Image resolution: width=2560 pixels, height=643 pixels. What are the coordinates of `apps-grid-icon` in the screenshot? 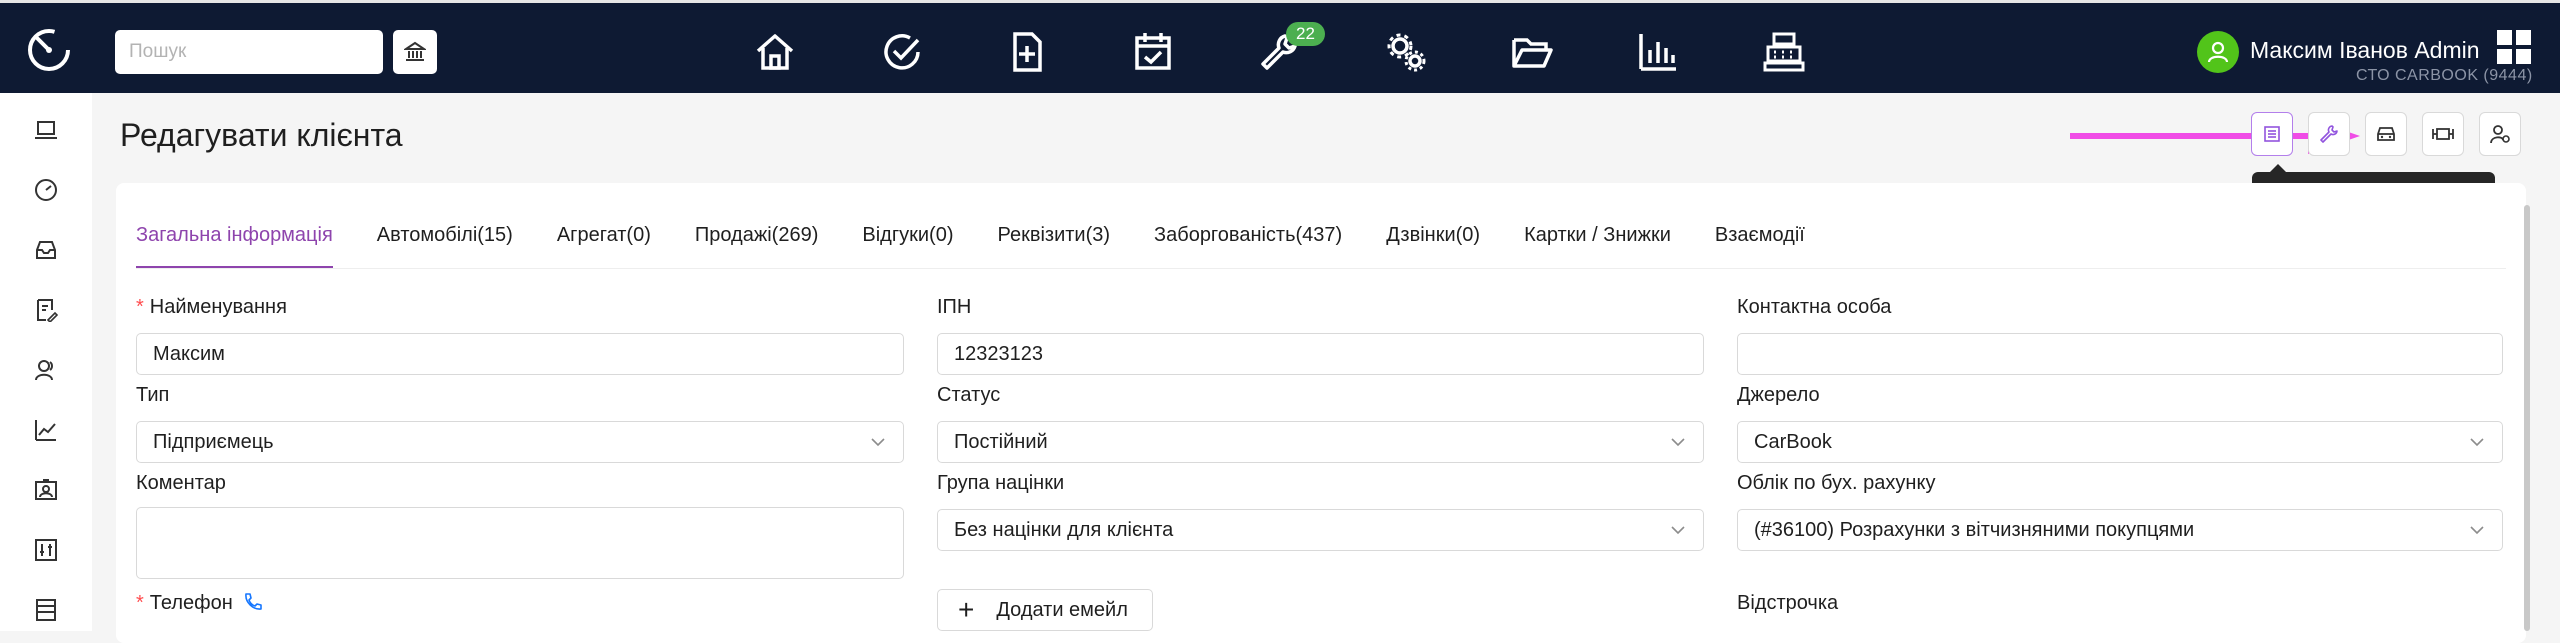 It's located at (2514, 47).